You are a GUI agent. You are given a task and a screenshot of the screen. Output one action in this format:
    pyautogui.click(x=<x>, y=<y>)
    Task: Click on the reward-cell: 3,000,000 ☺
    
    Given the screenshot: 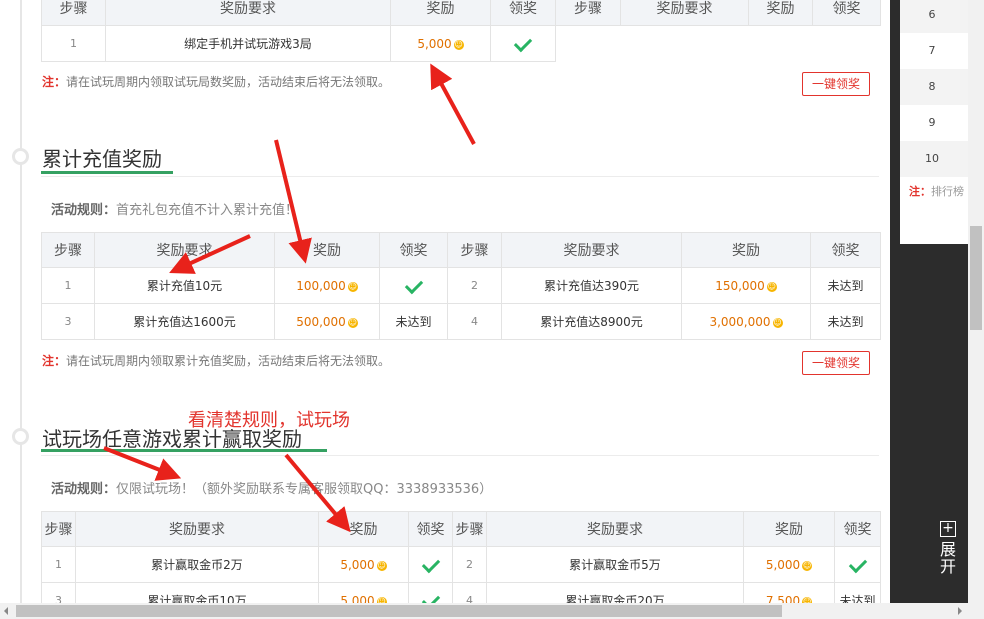 What is the action you would take?
    pyautogui.click(x=746, y=321)
    